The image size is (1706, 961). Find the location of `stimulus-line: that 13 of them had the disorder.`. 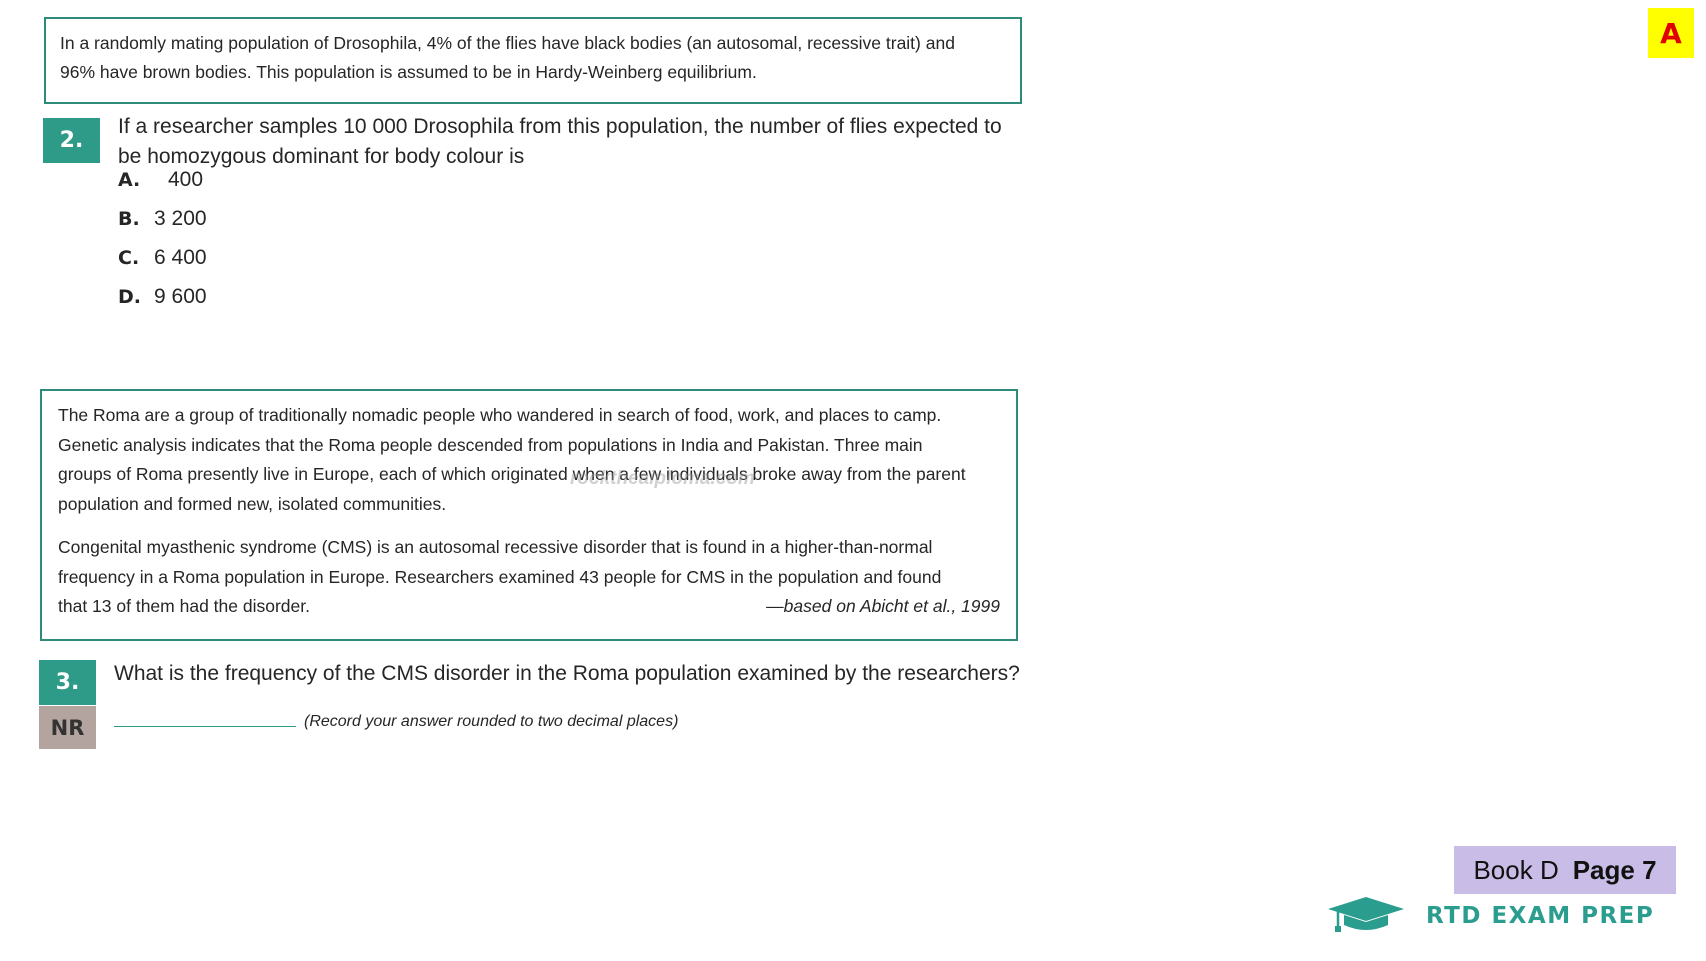

stimulus-line: that 13 of them had the disorder. is located at coordinates (184, 606).